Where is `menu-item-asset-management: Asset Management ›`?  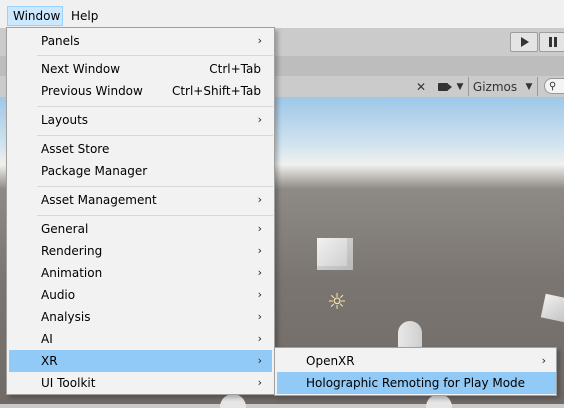 menu-item-asset-management: Asset Management › is located at coordinates (140, 200).